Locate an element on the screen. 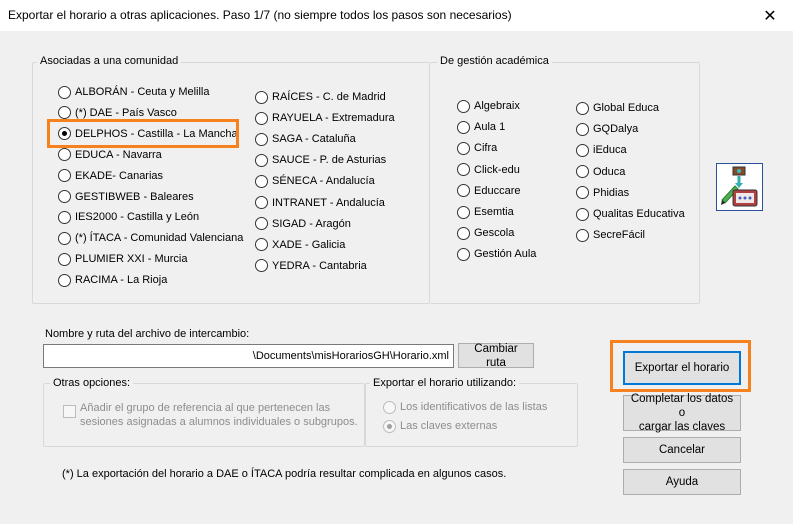 Image resolution: width=793 pixels, height=524 pixels. academic-label: Esemtia is located at coordinates (494, 212).